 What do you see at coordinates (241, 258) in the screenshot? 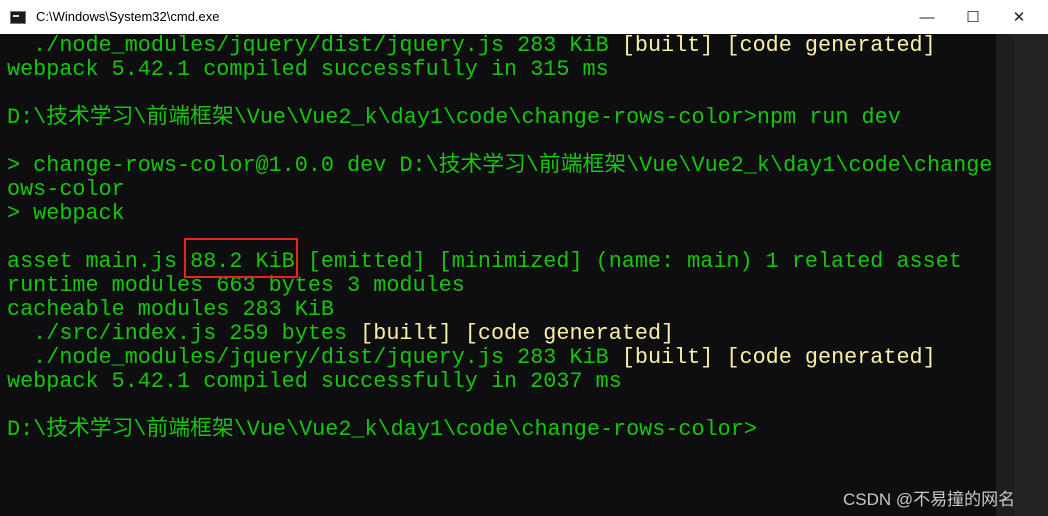
I see `highlight-box` at bounding box center [241, 258].